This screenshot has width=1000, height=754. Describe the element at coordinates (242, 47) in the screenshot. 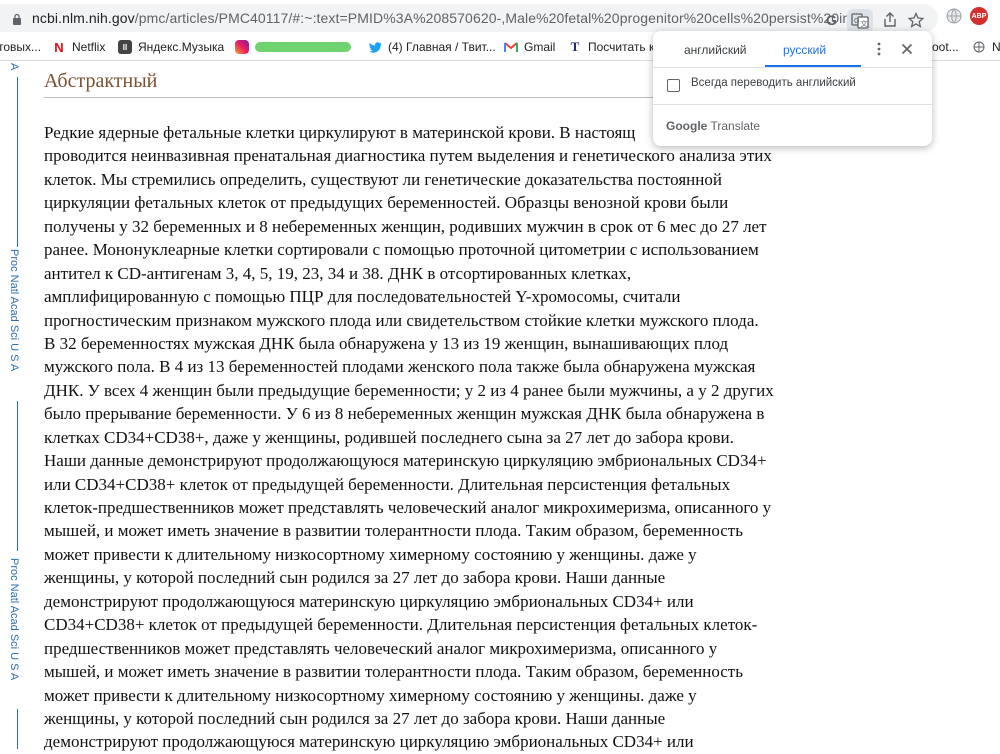

I see `instagram-icon` at that location.